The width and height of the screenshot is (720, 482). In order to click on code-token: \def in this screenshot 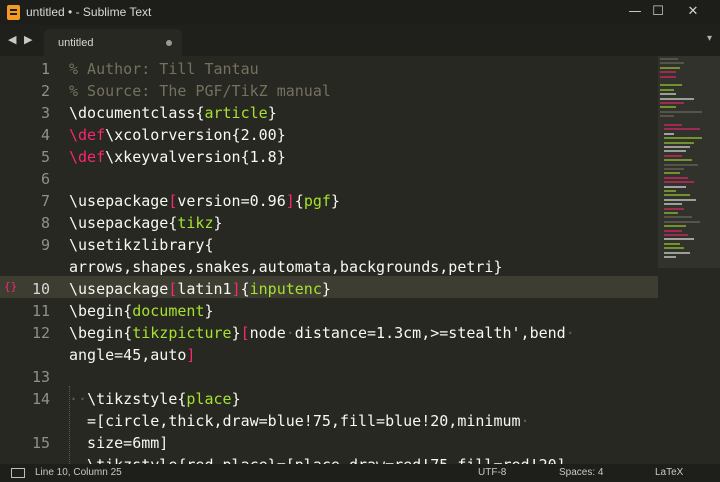, I will do `click(87, 135)`.